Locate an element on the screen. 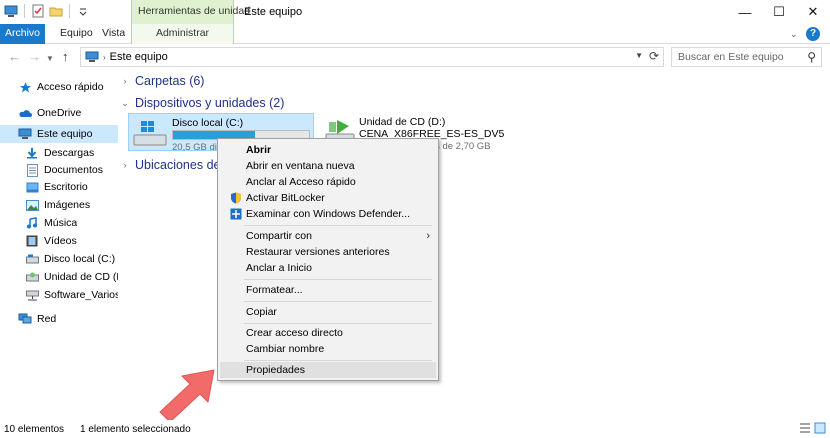  sidebar-item-label: Escritorio is located at coordinates (66, 187).